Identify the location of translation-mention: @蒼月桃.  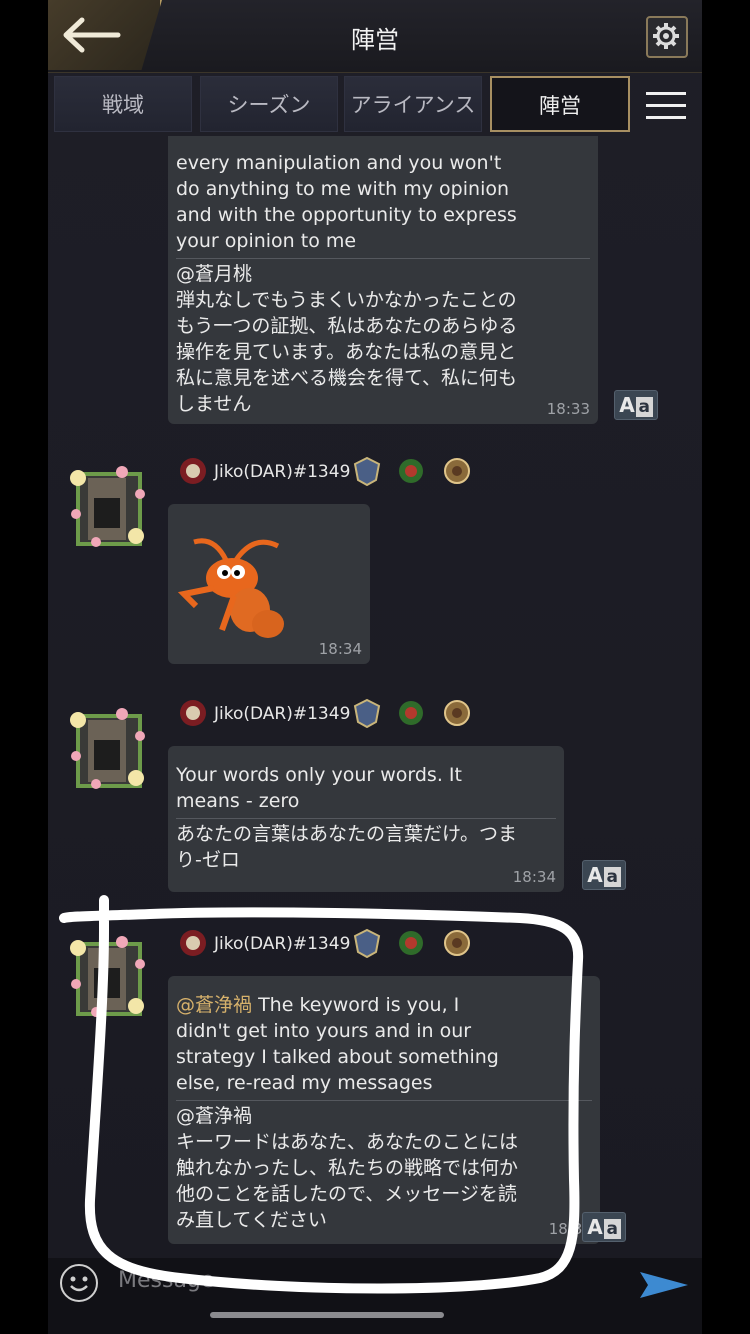
(214, 274).